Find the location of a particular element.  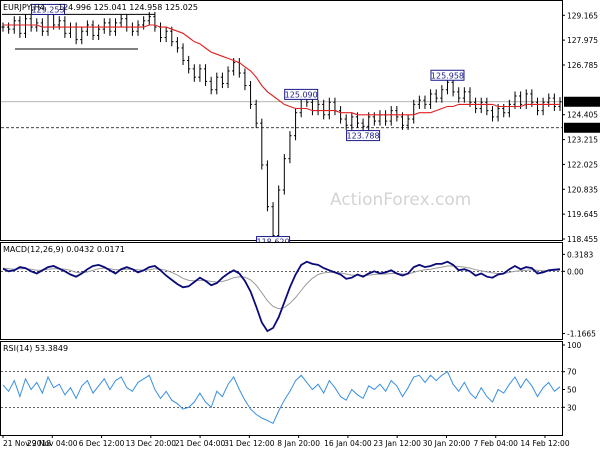

price-annotation-tag: 125.958 is located at coordinates (447, 75).